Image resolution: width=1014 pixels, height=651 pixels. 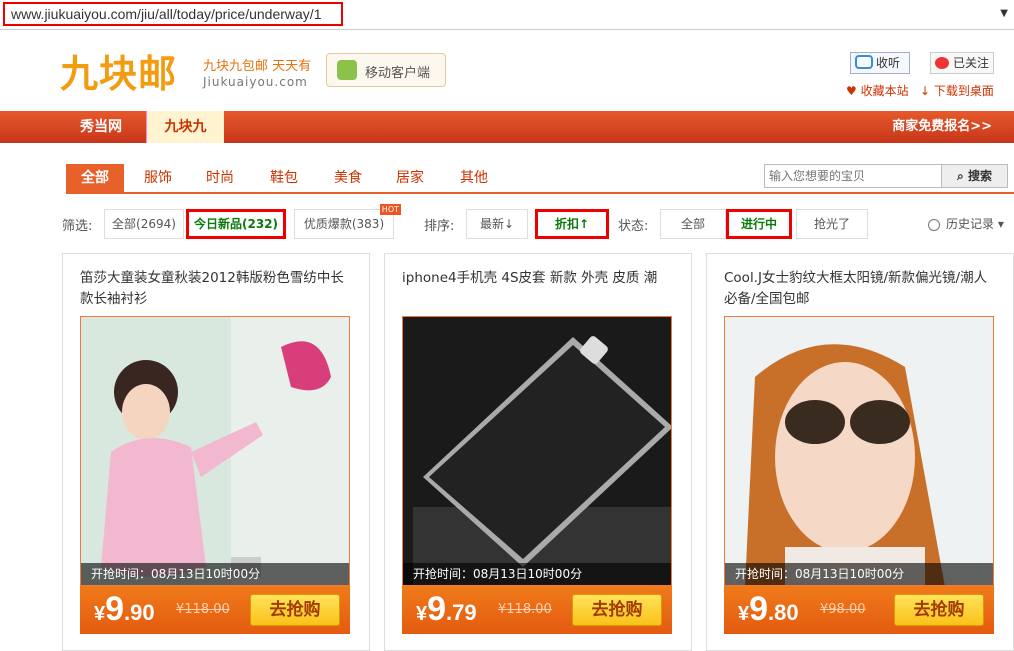 I want to click on product-photo-phone-case, so click(x=537, y=451).